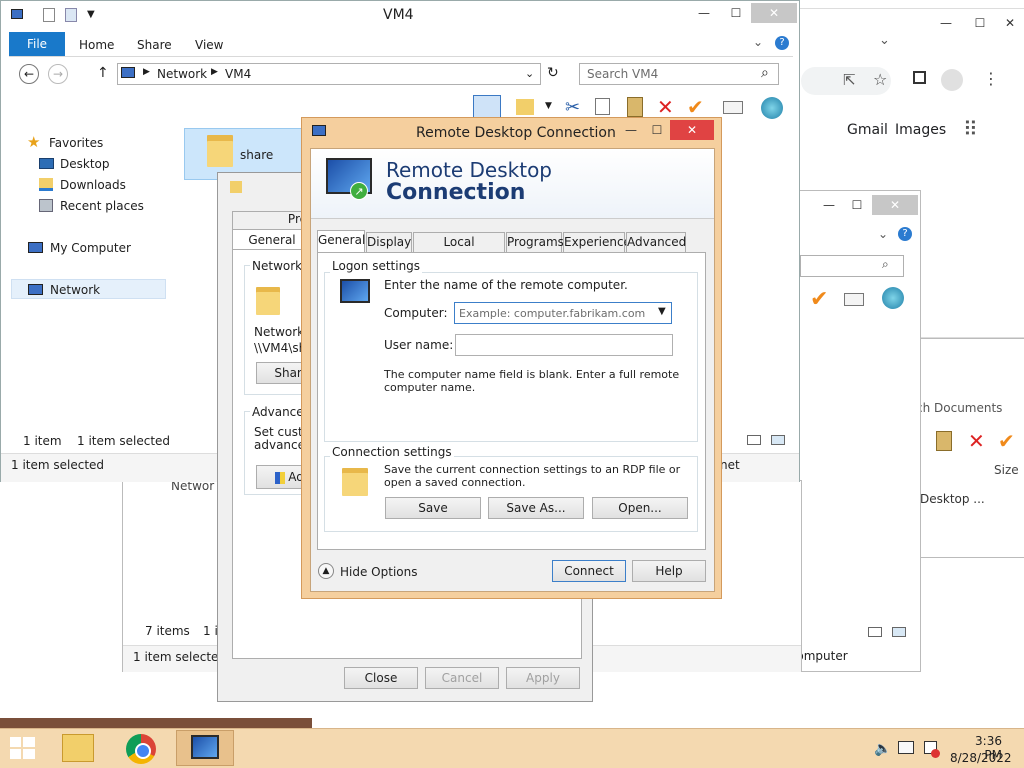 This screenshot has height=768, width=1024. What do you see at coordinates (272, 220) in the screenshot?
I see `prop-tab-previous: Pre` at bounding box center [272, 220].